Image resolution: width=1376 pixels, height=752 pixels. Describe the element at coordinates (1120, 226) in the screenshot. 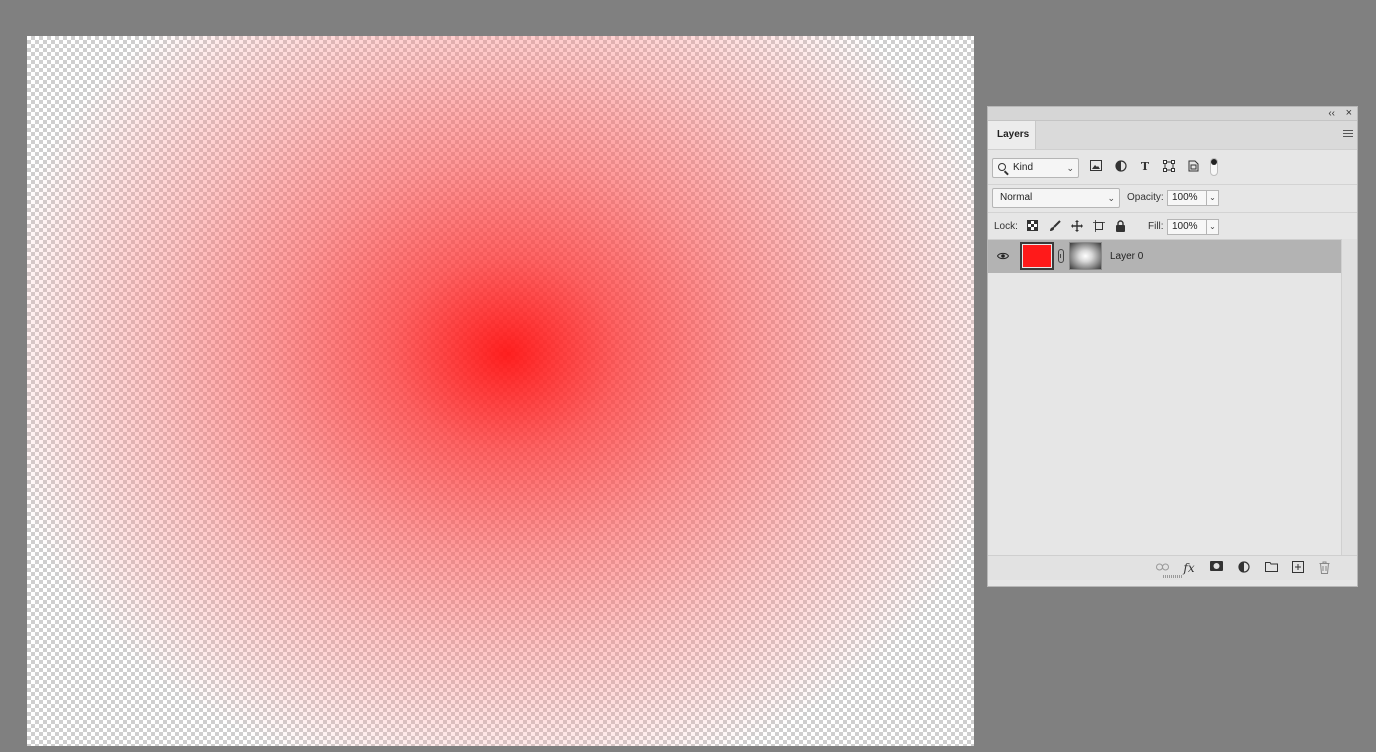

I see `lock-all-padlock-icon` at that location.